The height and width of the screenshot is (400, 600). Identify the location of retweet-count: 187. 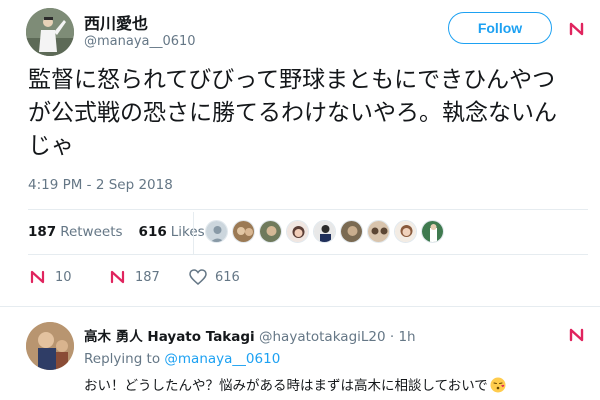
(147, 277).